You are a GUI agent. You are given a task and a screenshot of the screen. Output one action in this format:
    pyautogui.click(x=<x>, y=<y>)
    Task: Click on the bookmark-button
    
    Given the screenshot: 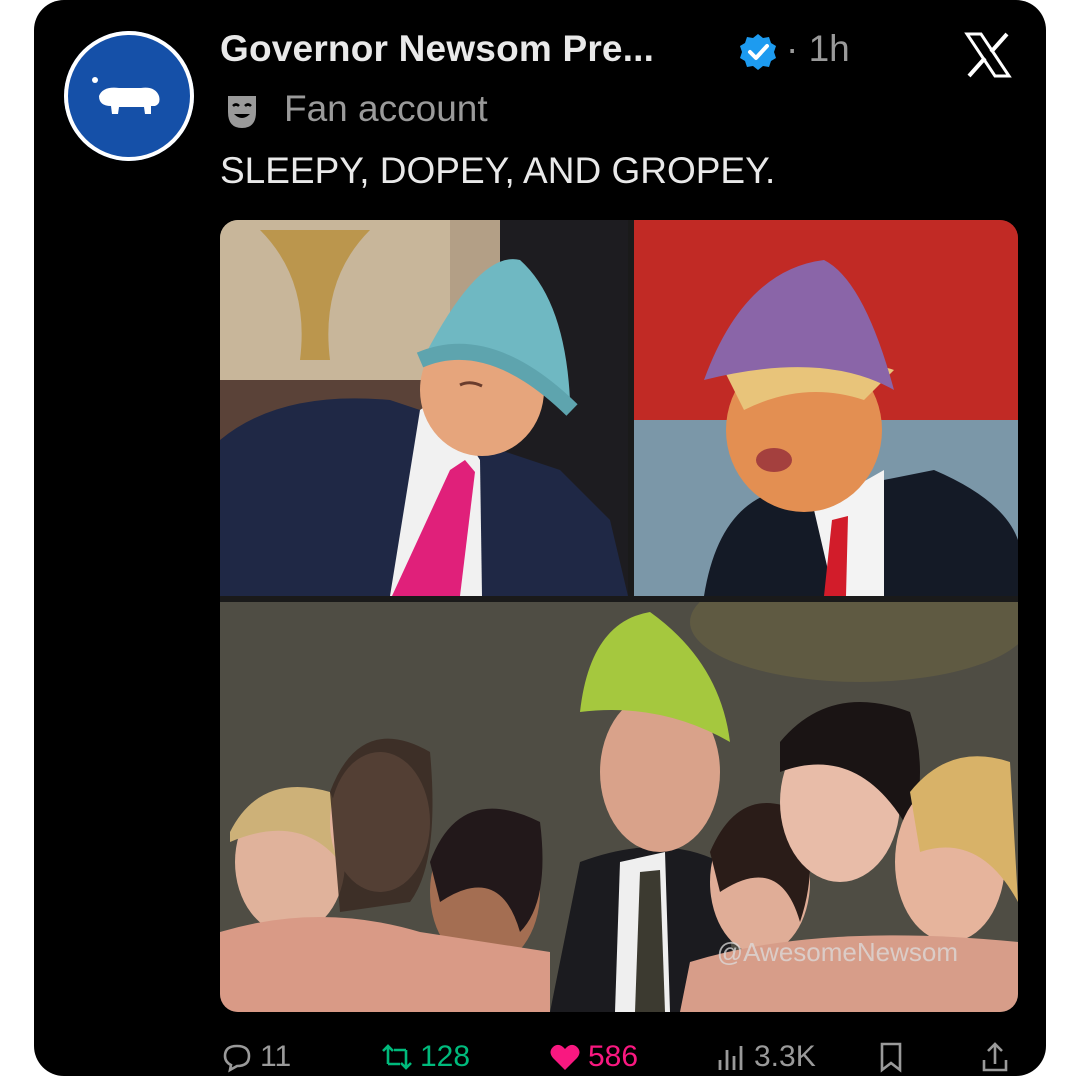 What is the action you would take?
    pyautogui.click(x=891, y=1057)
    